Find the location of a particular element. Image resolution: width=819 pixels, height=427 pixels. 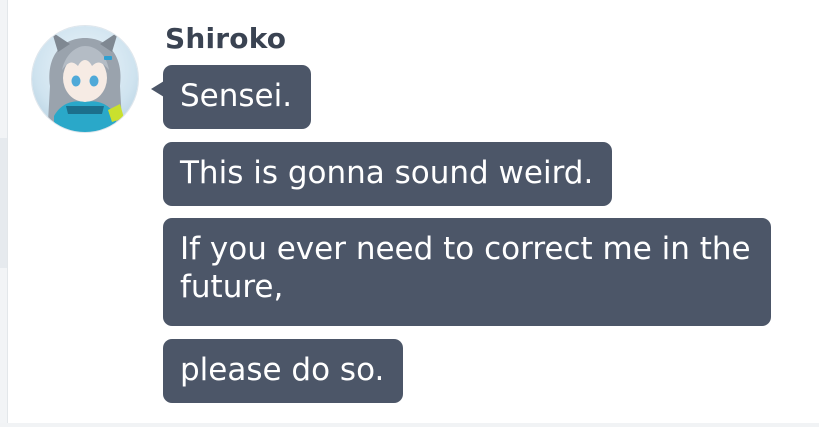

chat-panel-bottom-border is located at coordinates (409, 425).